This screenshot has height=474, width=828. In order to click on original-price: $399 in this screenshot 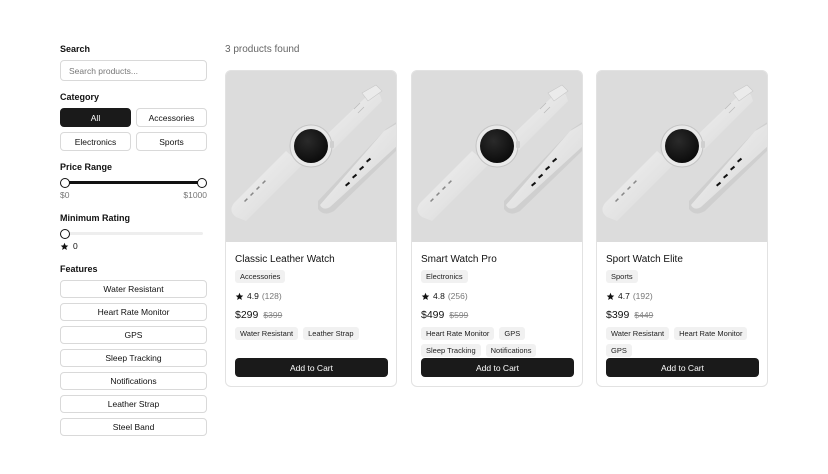, I will do `click(273, 315)`.